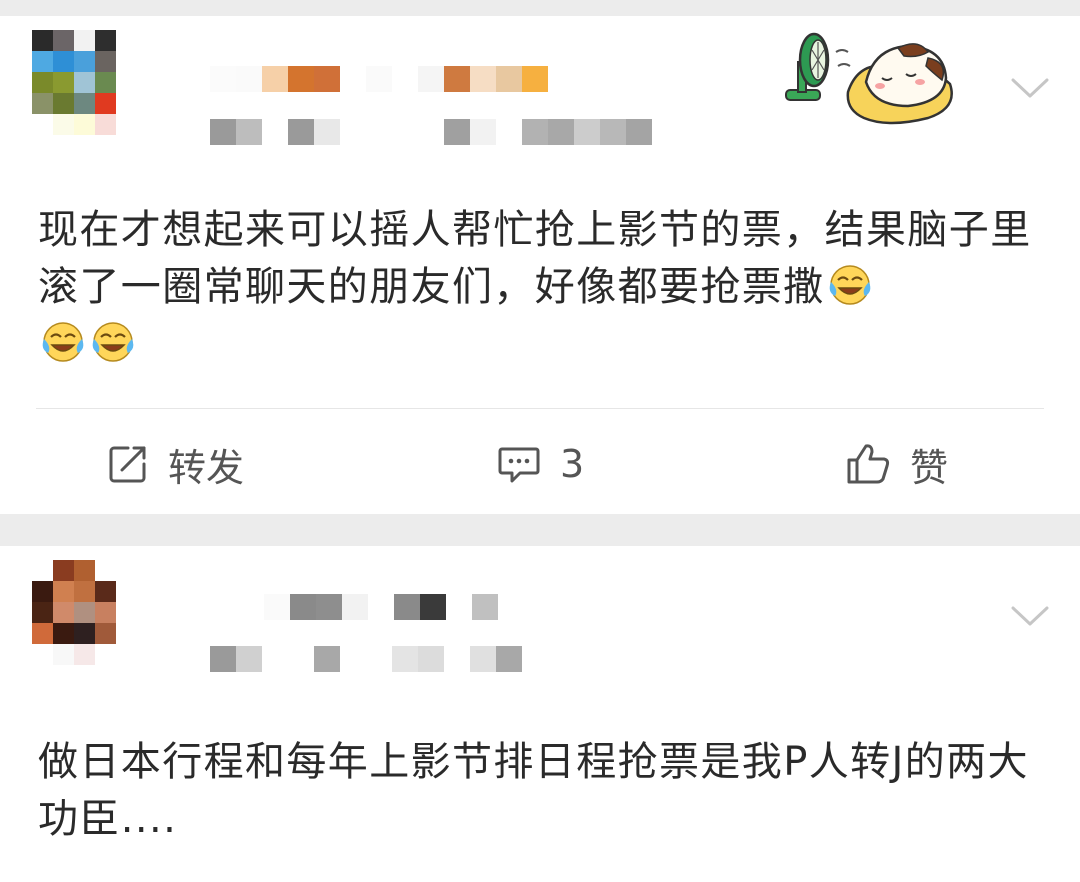  I want to click on repost-button: 转发, so click(175, 464).